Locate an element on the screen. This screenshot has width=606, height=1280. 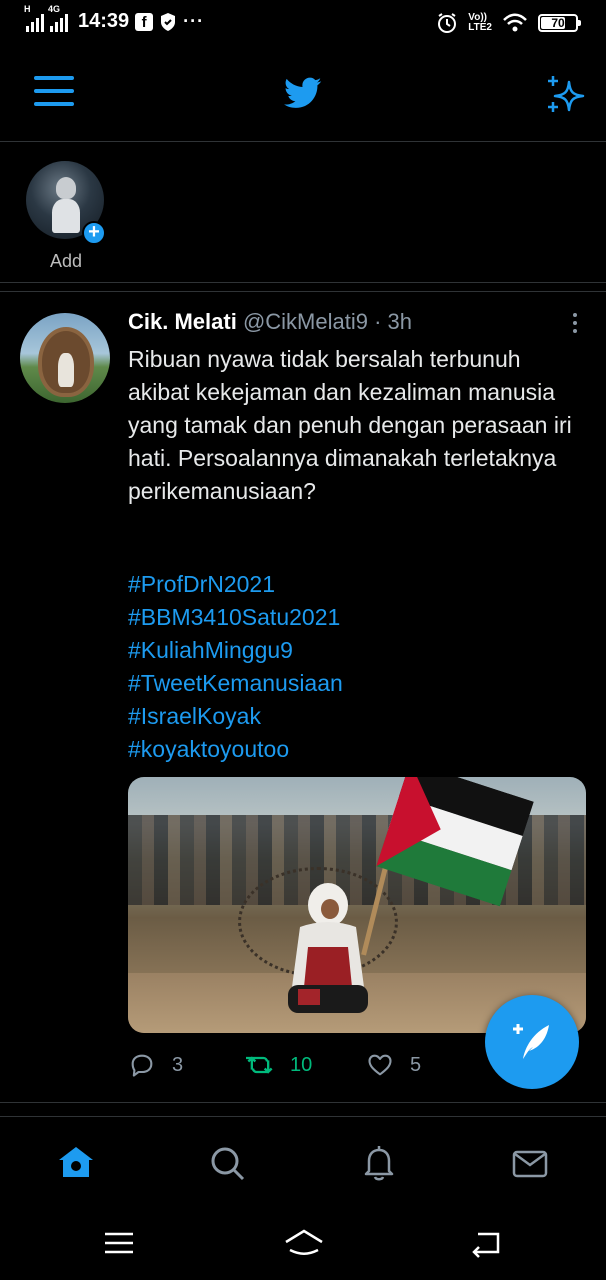
tweet-header: Cik. Melati @CikMelati9 · 3h is located at coordinates (270, 322).